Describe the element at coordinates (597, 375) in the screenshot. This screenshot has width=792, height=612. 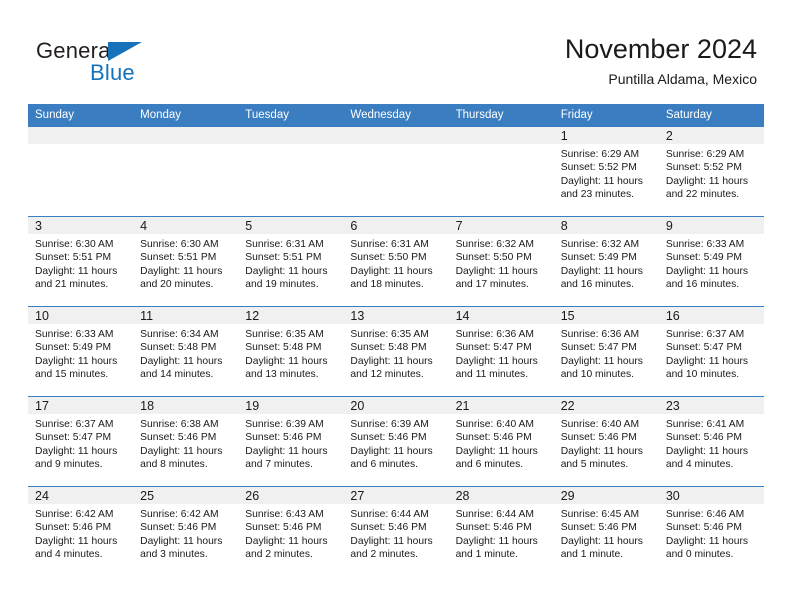
I see `day-daylight-line: and 10 minutes.` at that location.